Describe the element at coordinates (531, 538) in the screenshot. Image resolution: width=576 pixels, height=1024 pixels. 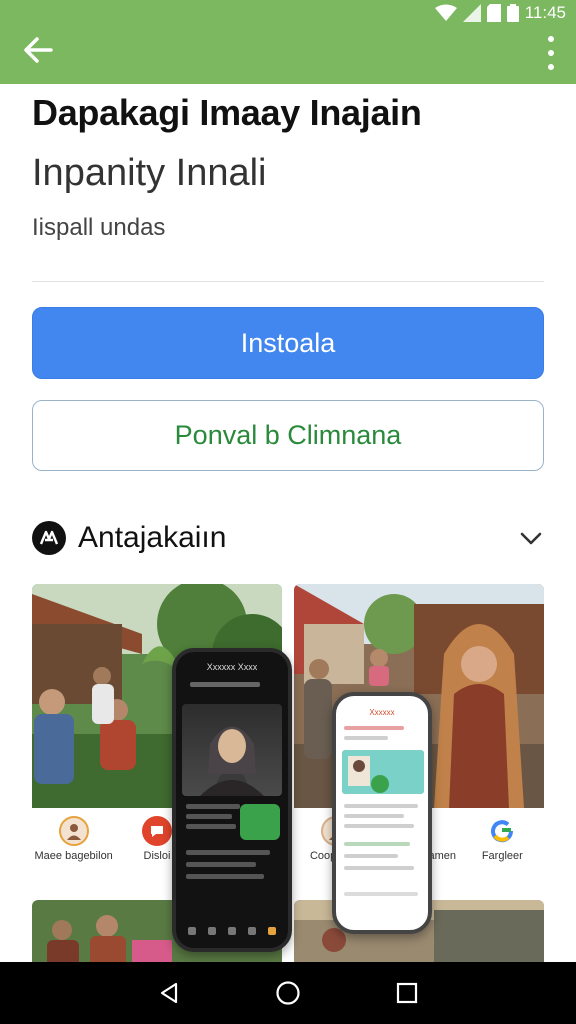
I see `chevron-down-icon` at that location.